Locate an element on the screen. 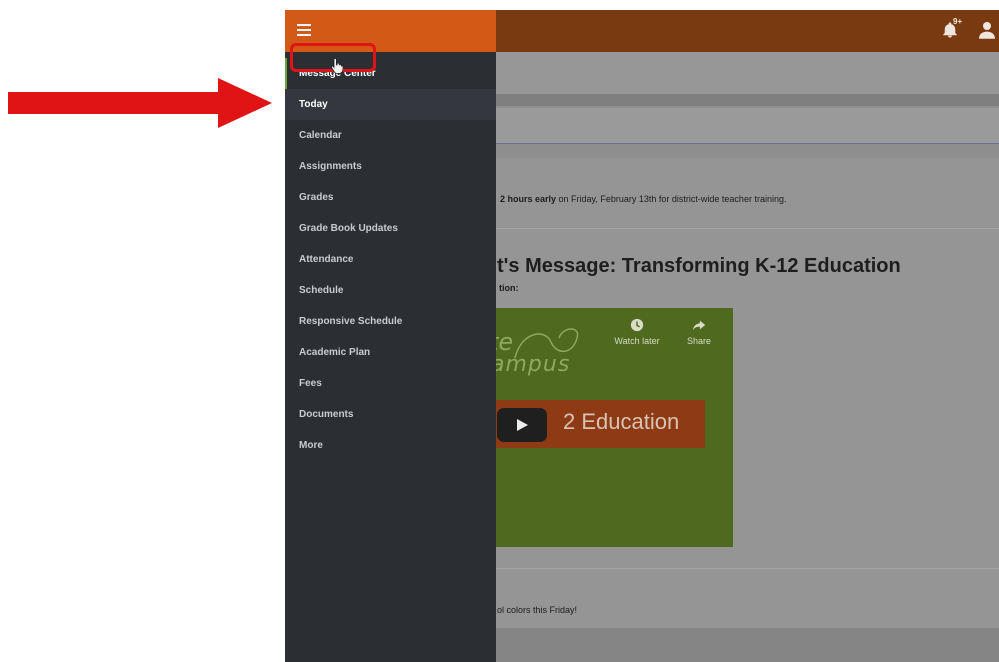 Image resolution: width=999 pixels, height=662 pixels. share-label: Share is located at coordinates (699, 341).